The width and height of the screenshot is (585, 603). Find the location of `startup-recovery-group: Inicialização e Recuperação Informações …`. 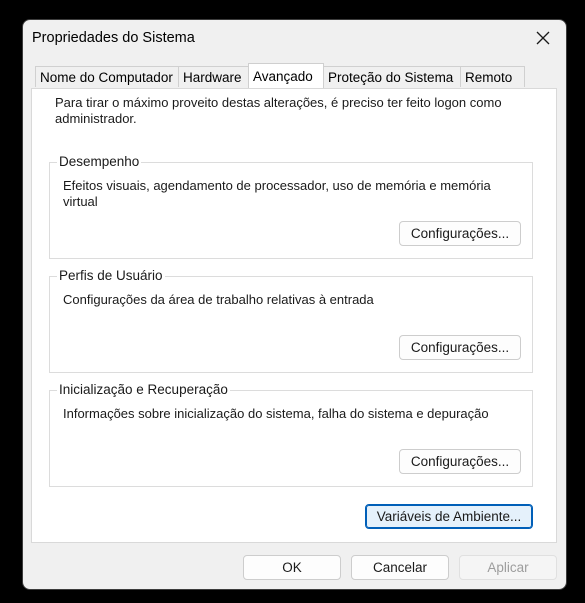

startup-recovery-group: Inicialização e Recuperação Informações … is located at coordinates (291, 434).